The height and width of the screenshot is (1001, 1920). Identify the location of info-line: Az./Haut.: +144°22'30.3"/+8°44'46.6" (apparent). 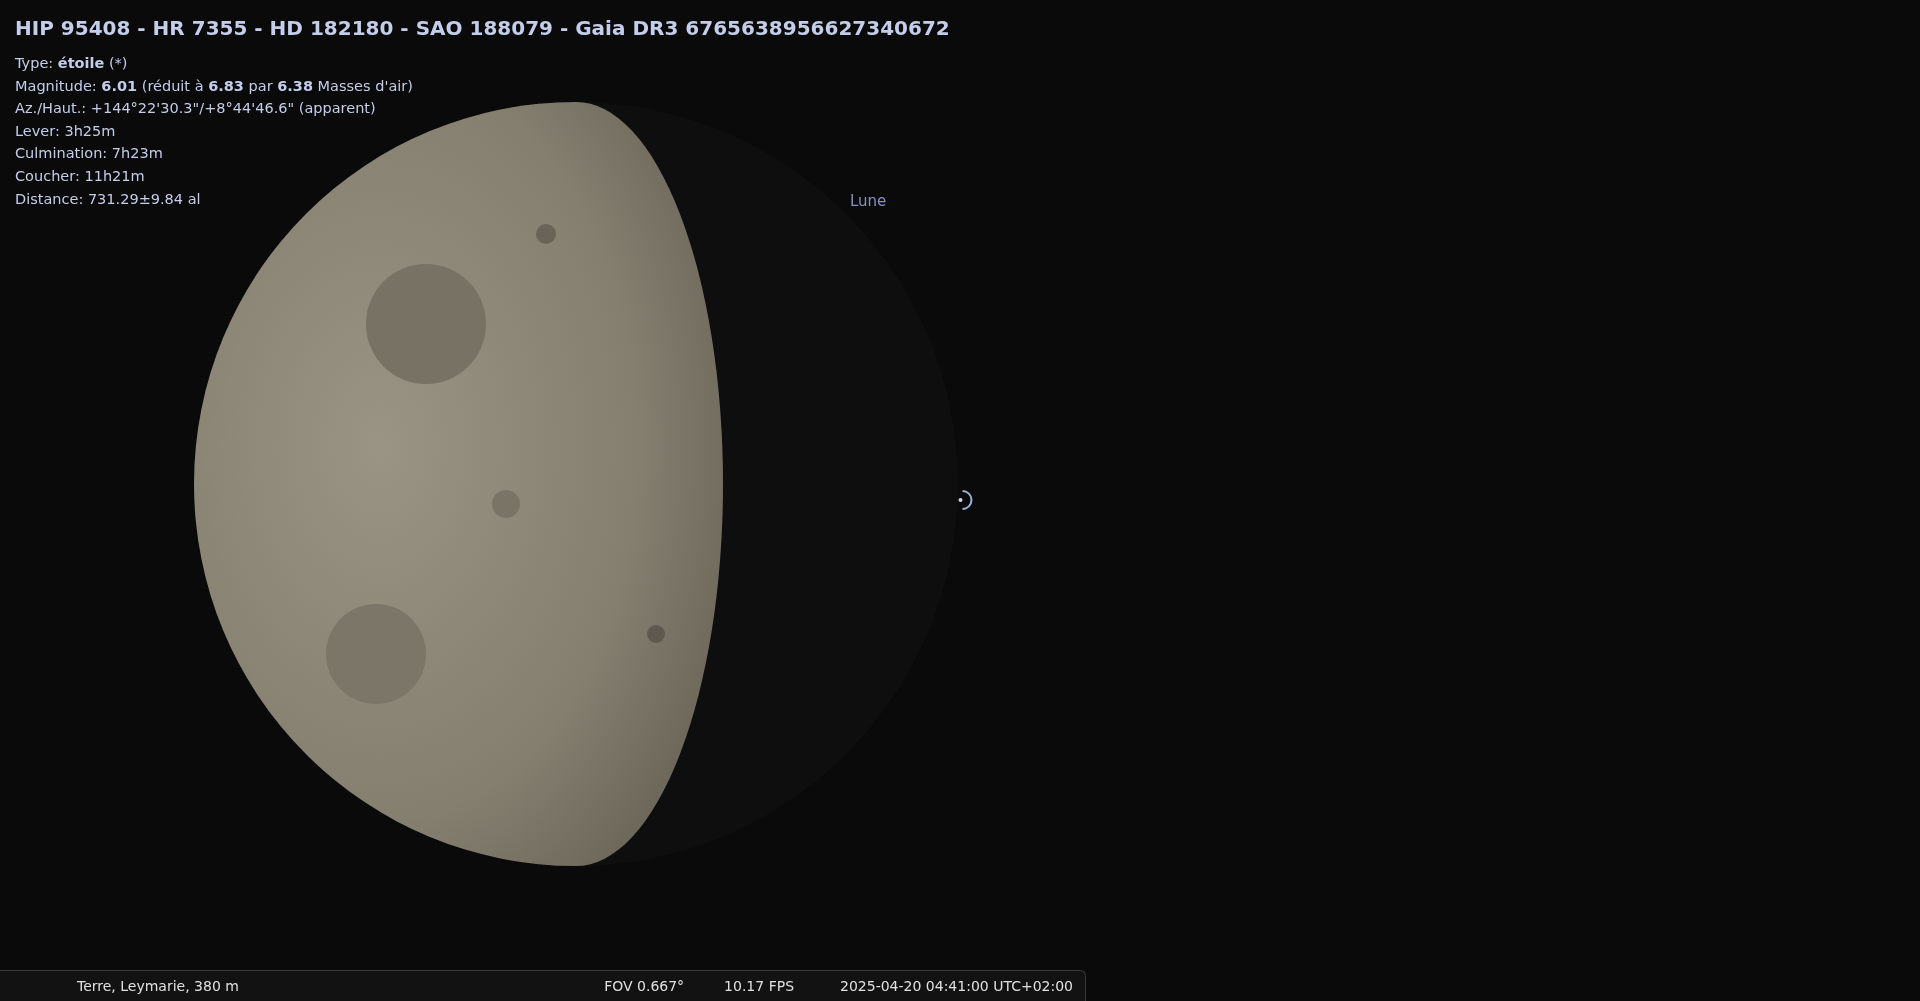
(195, 109).